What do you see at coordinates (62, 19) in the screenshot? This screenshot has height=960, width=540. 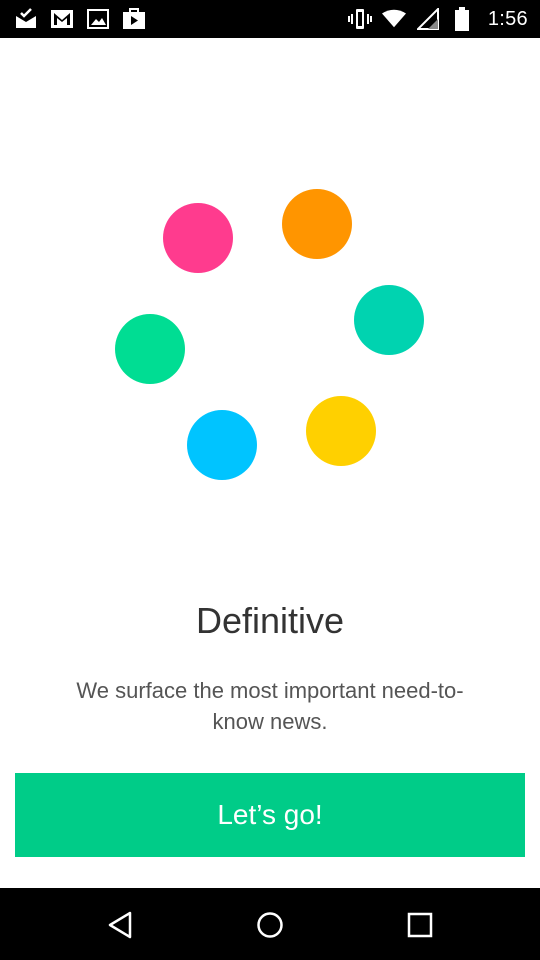 I see `gmail-icon` at bounding box center [62, 19].